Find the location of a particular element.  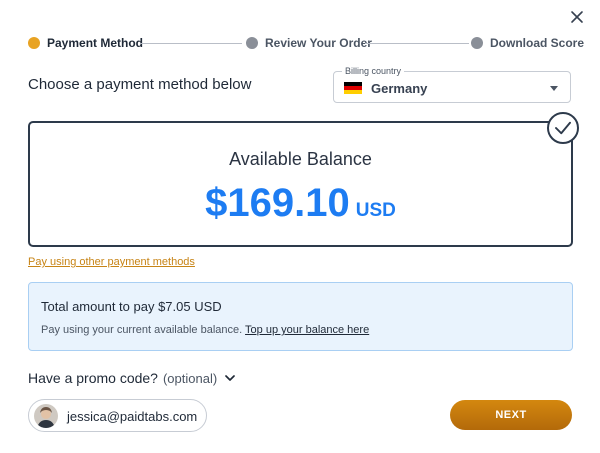

germany-flag-icon is located at coordinates (353, 88).